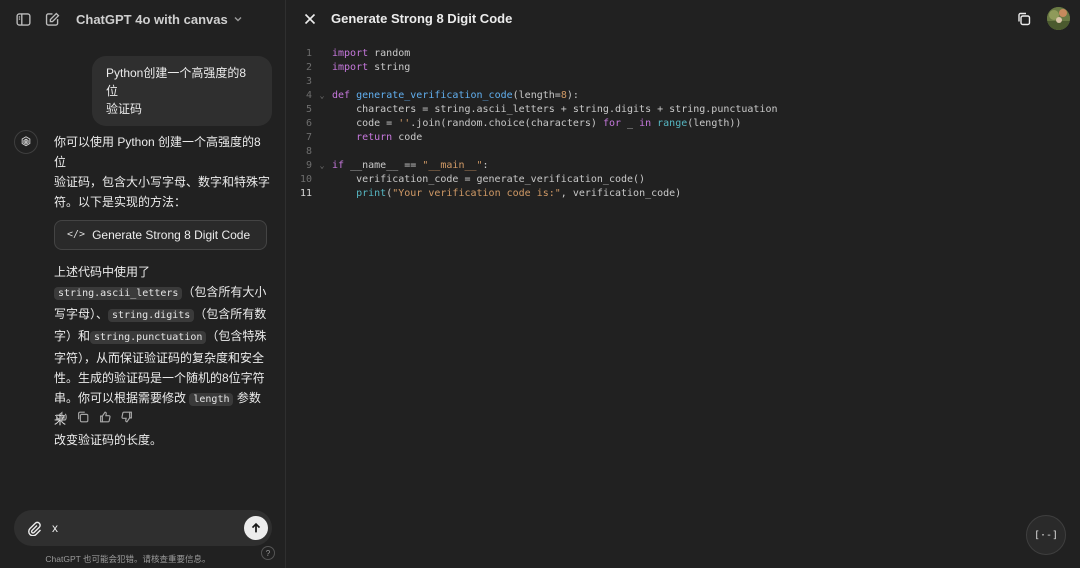 The height and width of the screenshot is (568, 1080). Describe the element at coordinates (407, 137) in the screenshot. I see `code-token: code` at that location.